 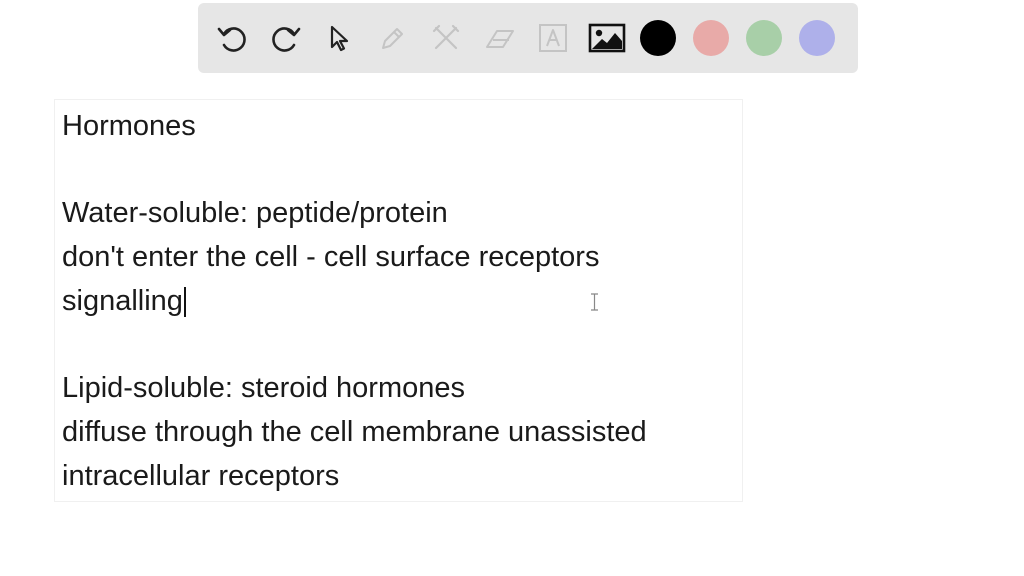 I want to click on note-line: signalling, so click(x=122, y=301).